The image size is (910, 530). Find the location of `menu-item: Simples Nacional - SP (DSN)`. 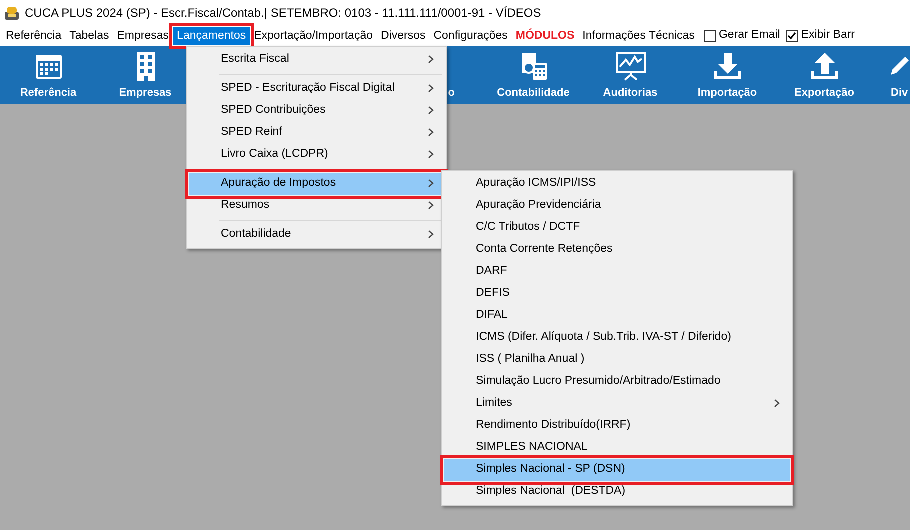

menu-item: Simples Nacional - SP (DSN) is located at coordinates (617, 470).